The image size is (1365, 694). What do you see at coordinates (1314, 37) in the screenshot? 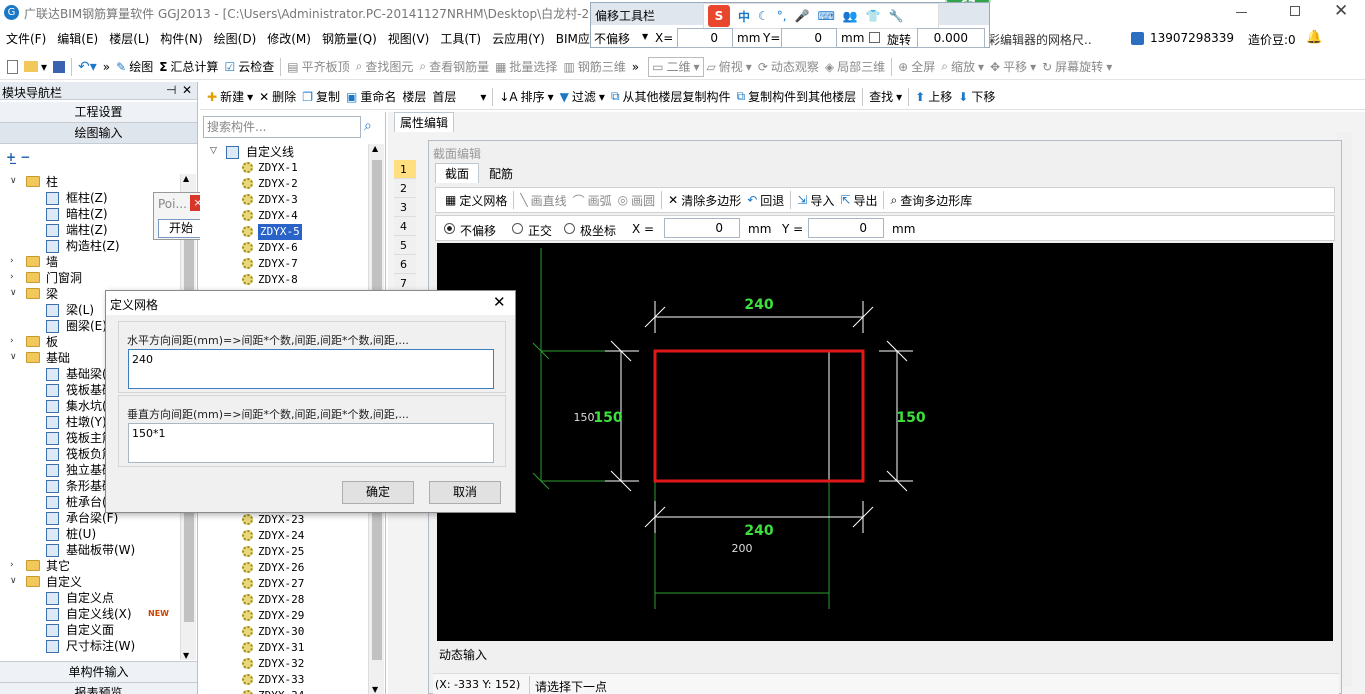
I see `bell-icon: 🔔` at bounding box center [1314, 37].